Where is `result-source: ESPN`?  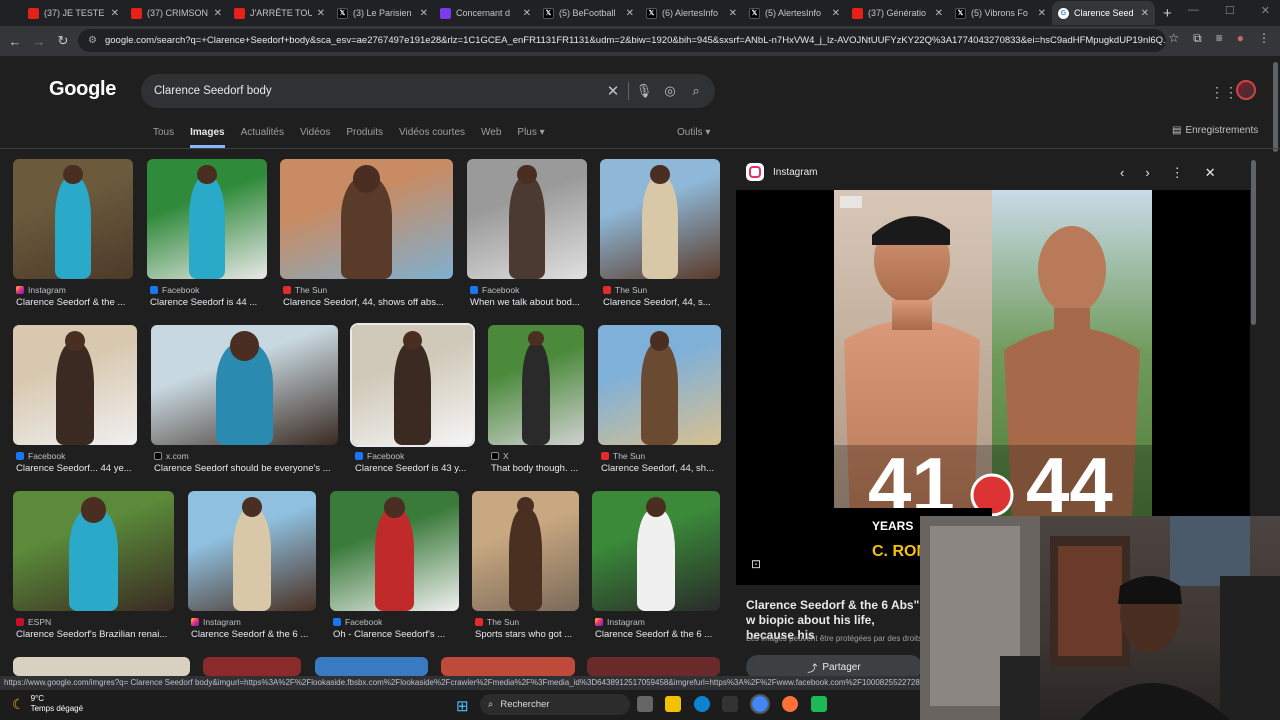
result-source: ESPN is located at coordinates (33, 622).